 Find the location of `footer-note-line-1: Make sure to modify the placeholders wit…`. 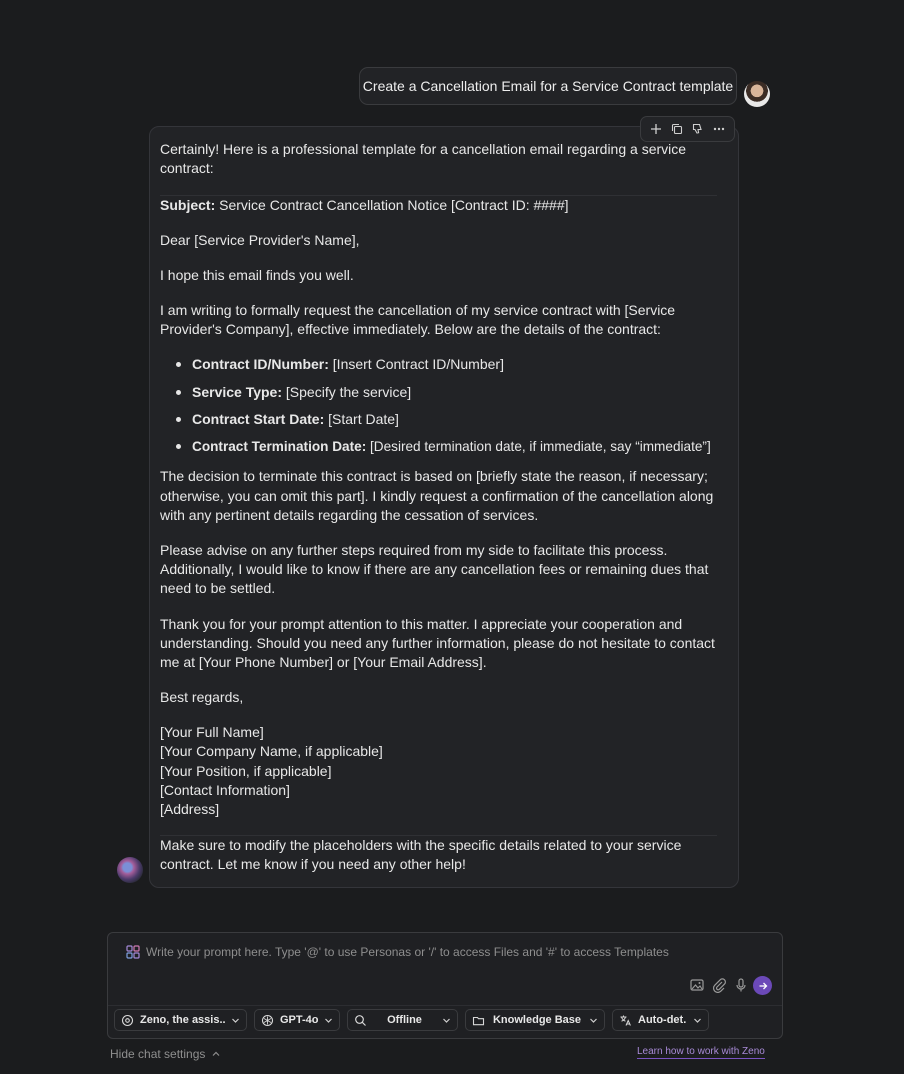

footer-note-line-1: Make sure to modify the placeholders wit… is located at coordinates (421, 845).